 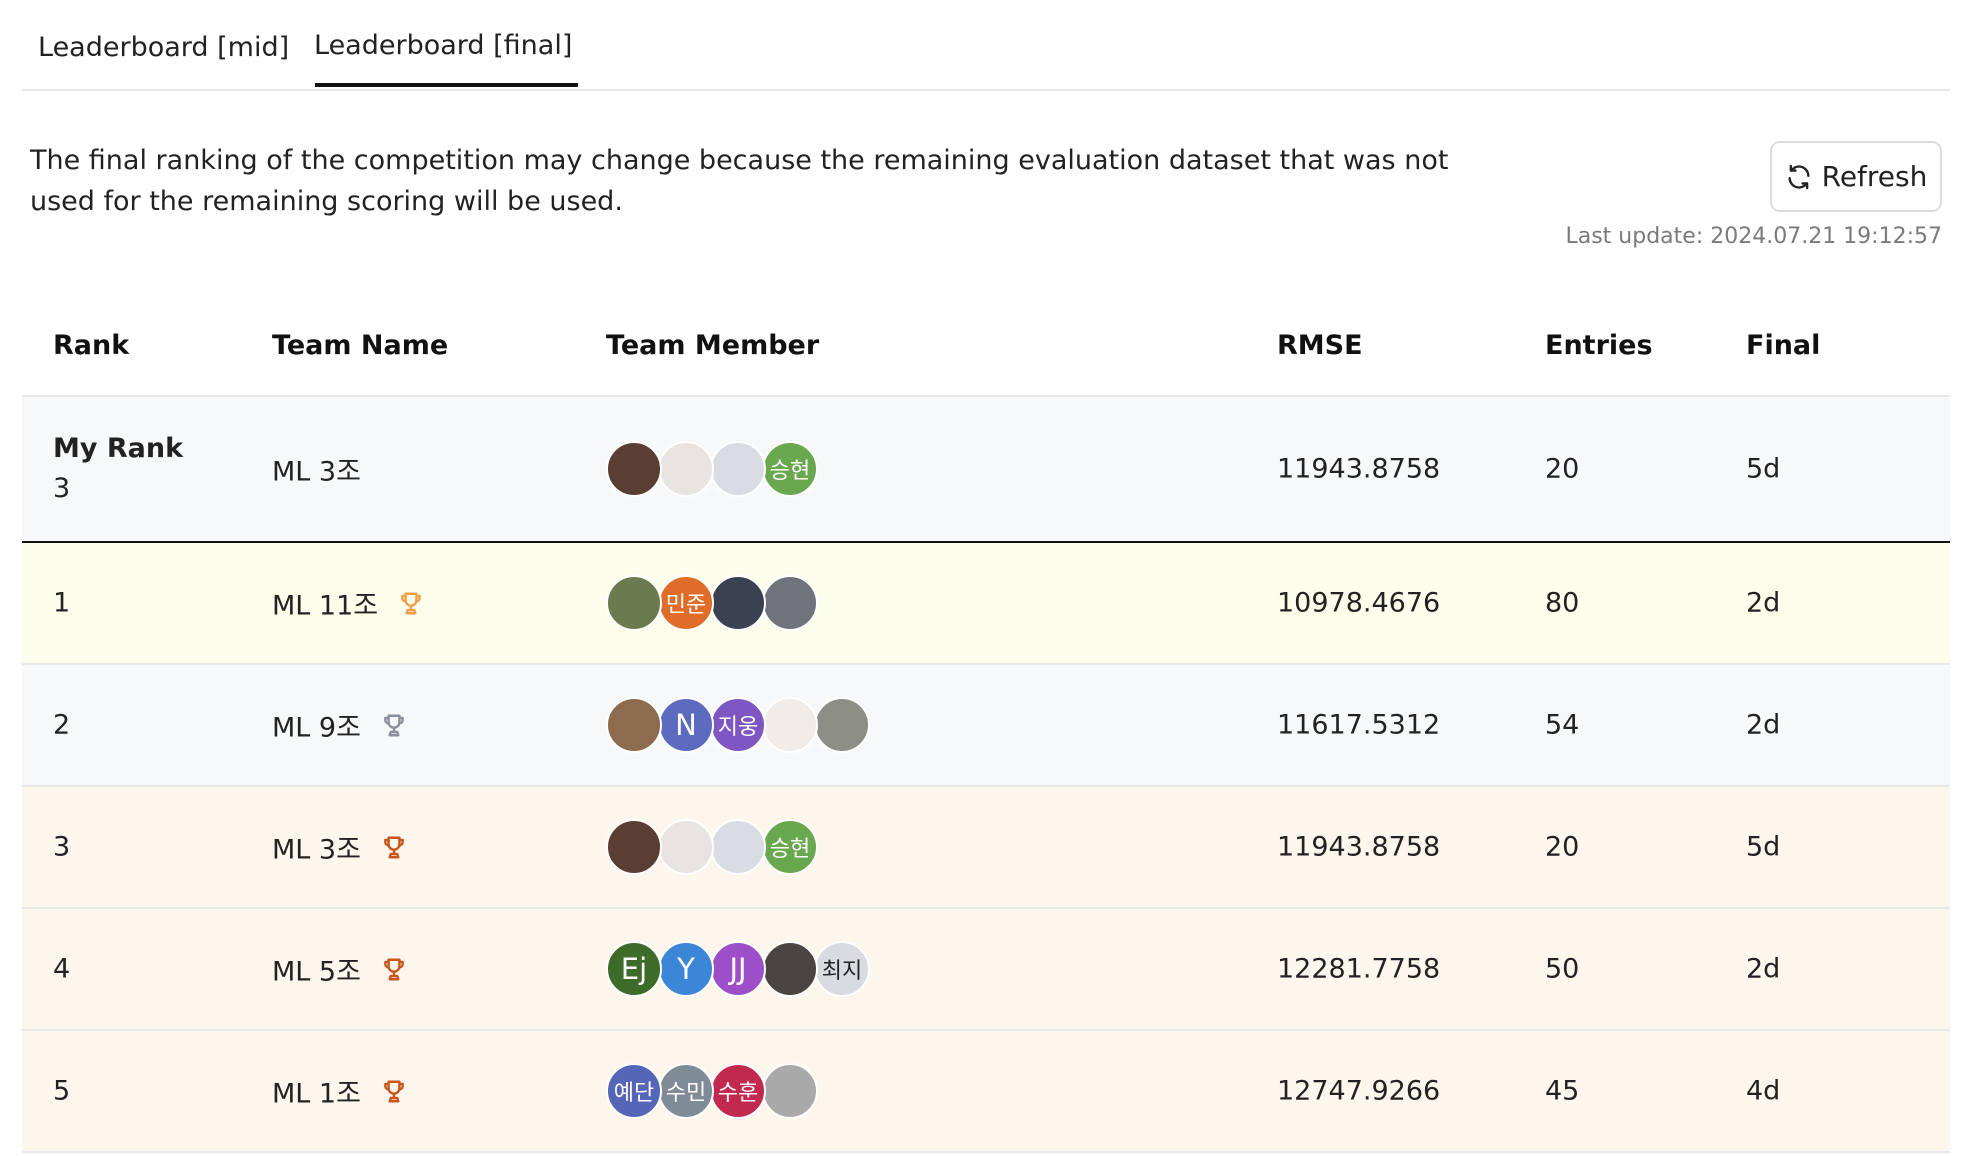 What do you see at coordinates (686, 603) in the screenshot?
I see `member-avatar: 민준` at bounding box center [686, 603].